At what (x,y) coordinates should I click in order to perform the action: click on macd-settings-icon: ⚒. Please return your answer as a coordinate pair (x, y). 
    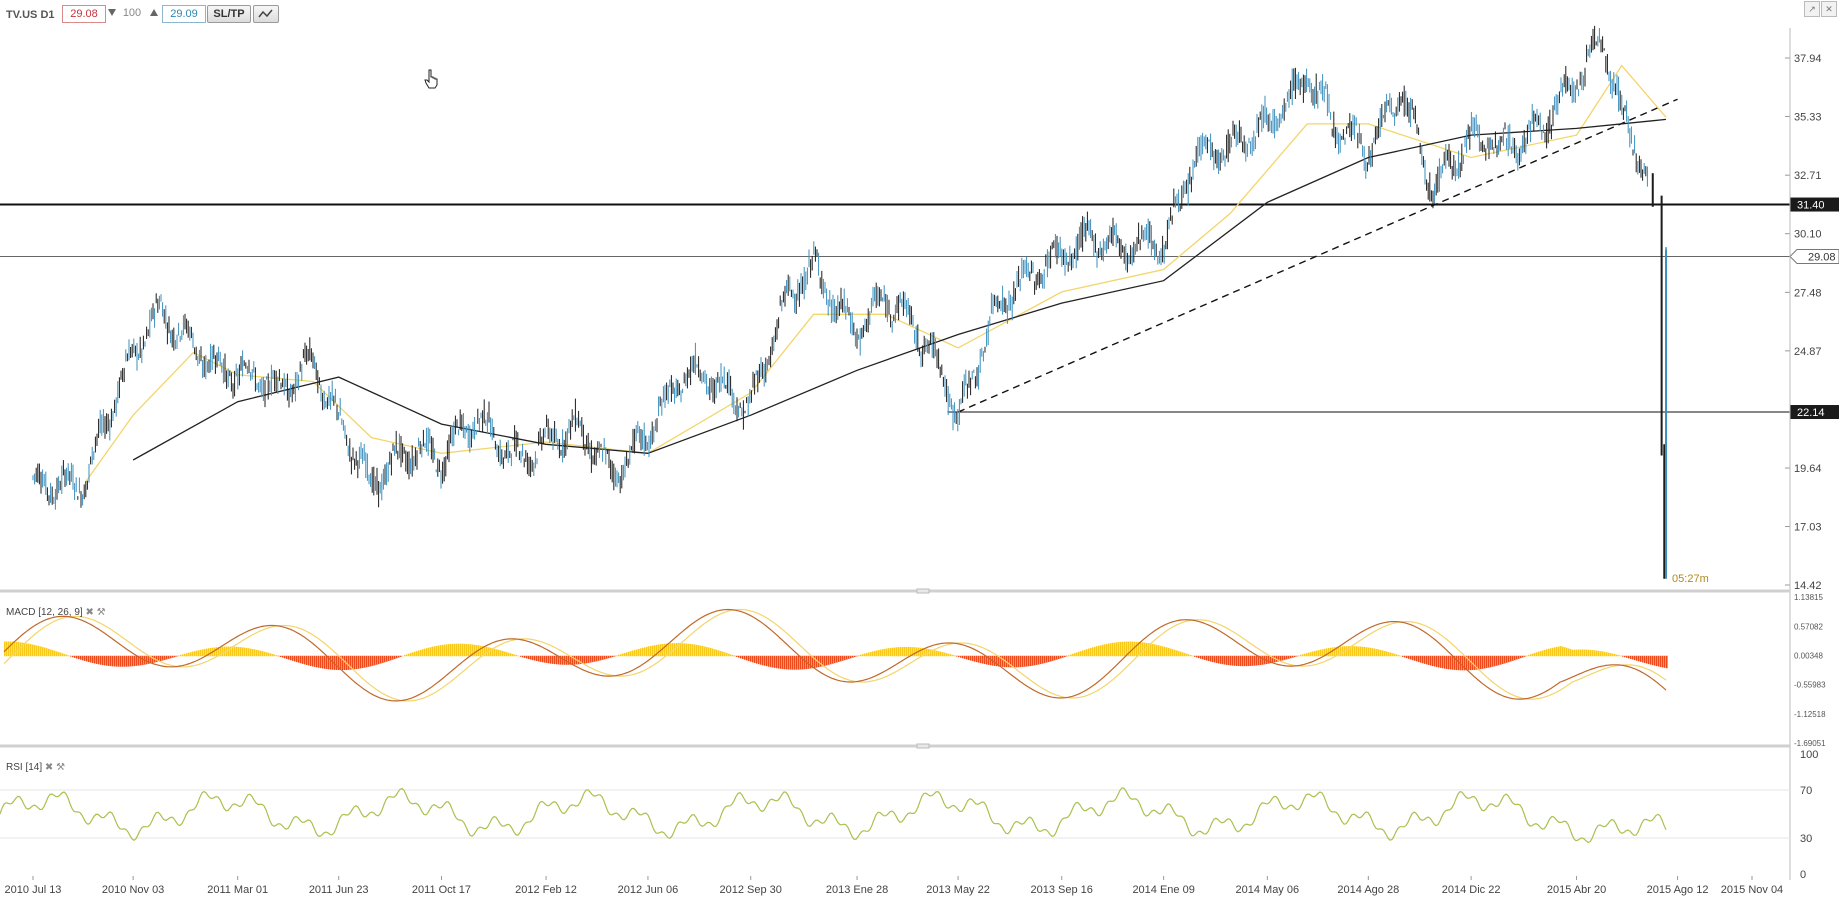
    Looking at the image, I should click on (101, 612).